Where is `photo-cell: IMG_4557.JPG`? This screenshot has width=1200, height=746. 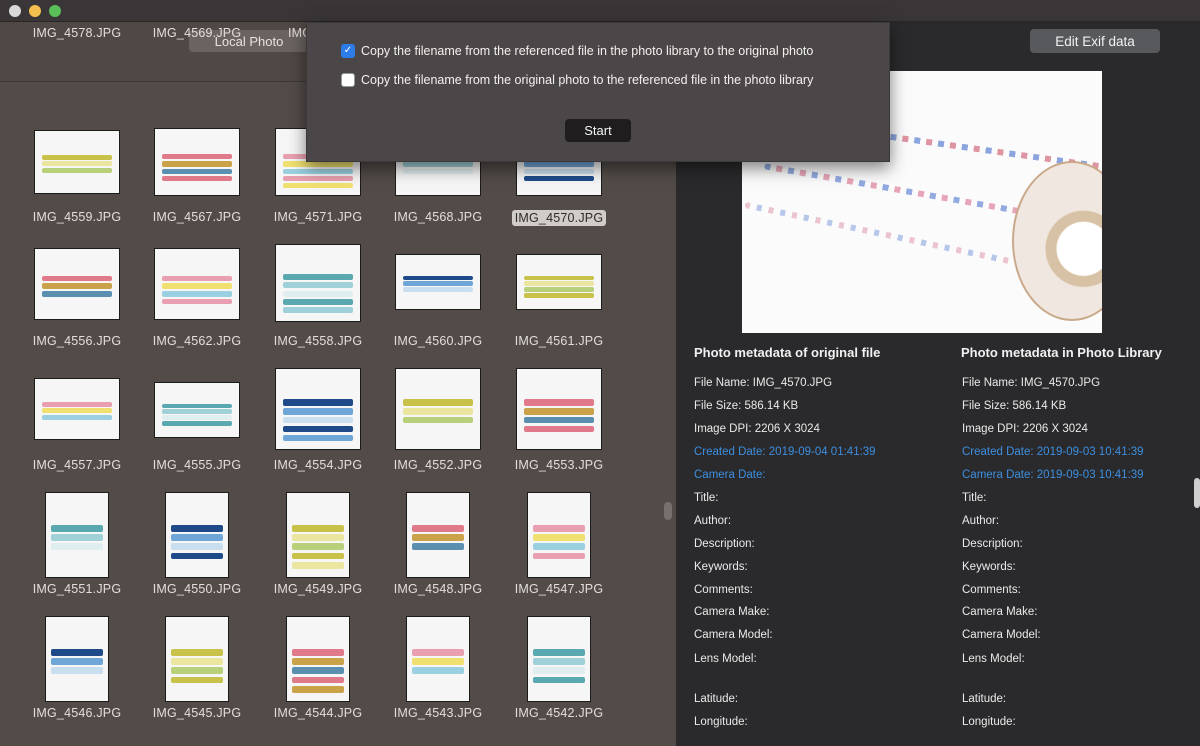 photo-cell: IMG_4557.JPG is located at coordinates (77, 430).